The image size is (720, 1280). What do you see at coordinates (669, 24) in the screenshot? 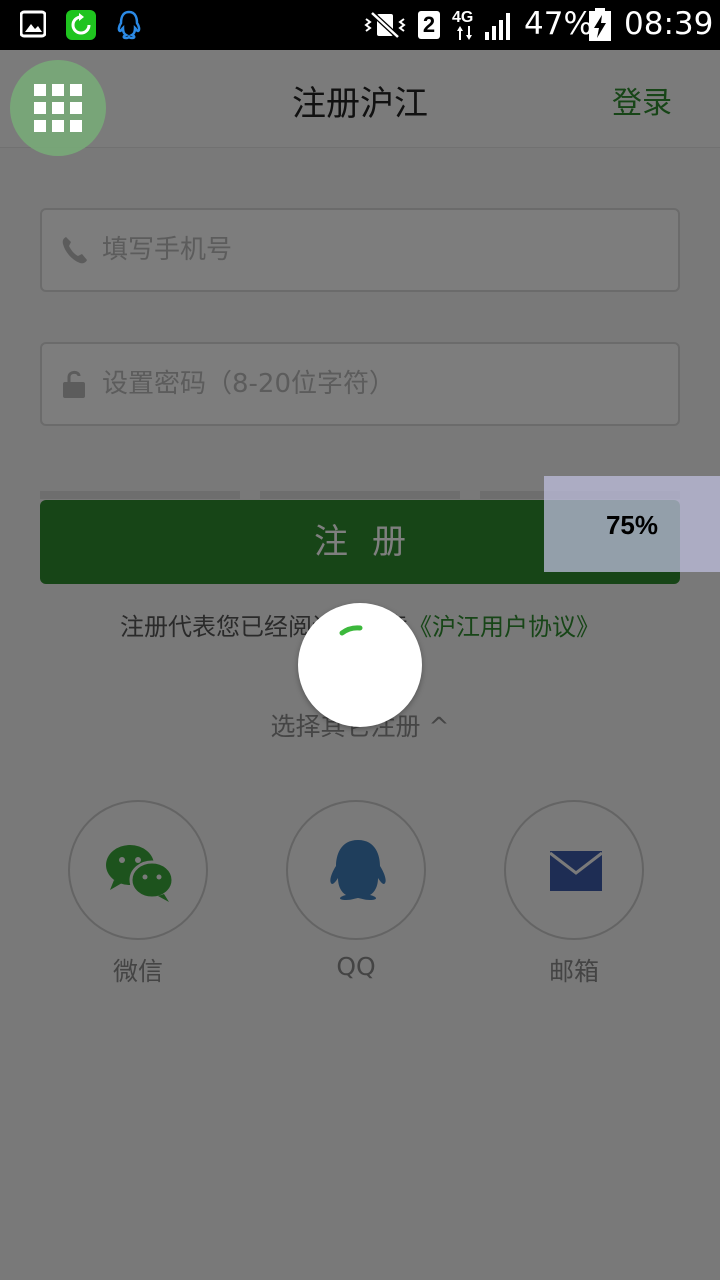
I see `clock: 08:39` at bounding box center [669, 24].